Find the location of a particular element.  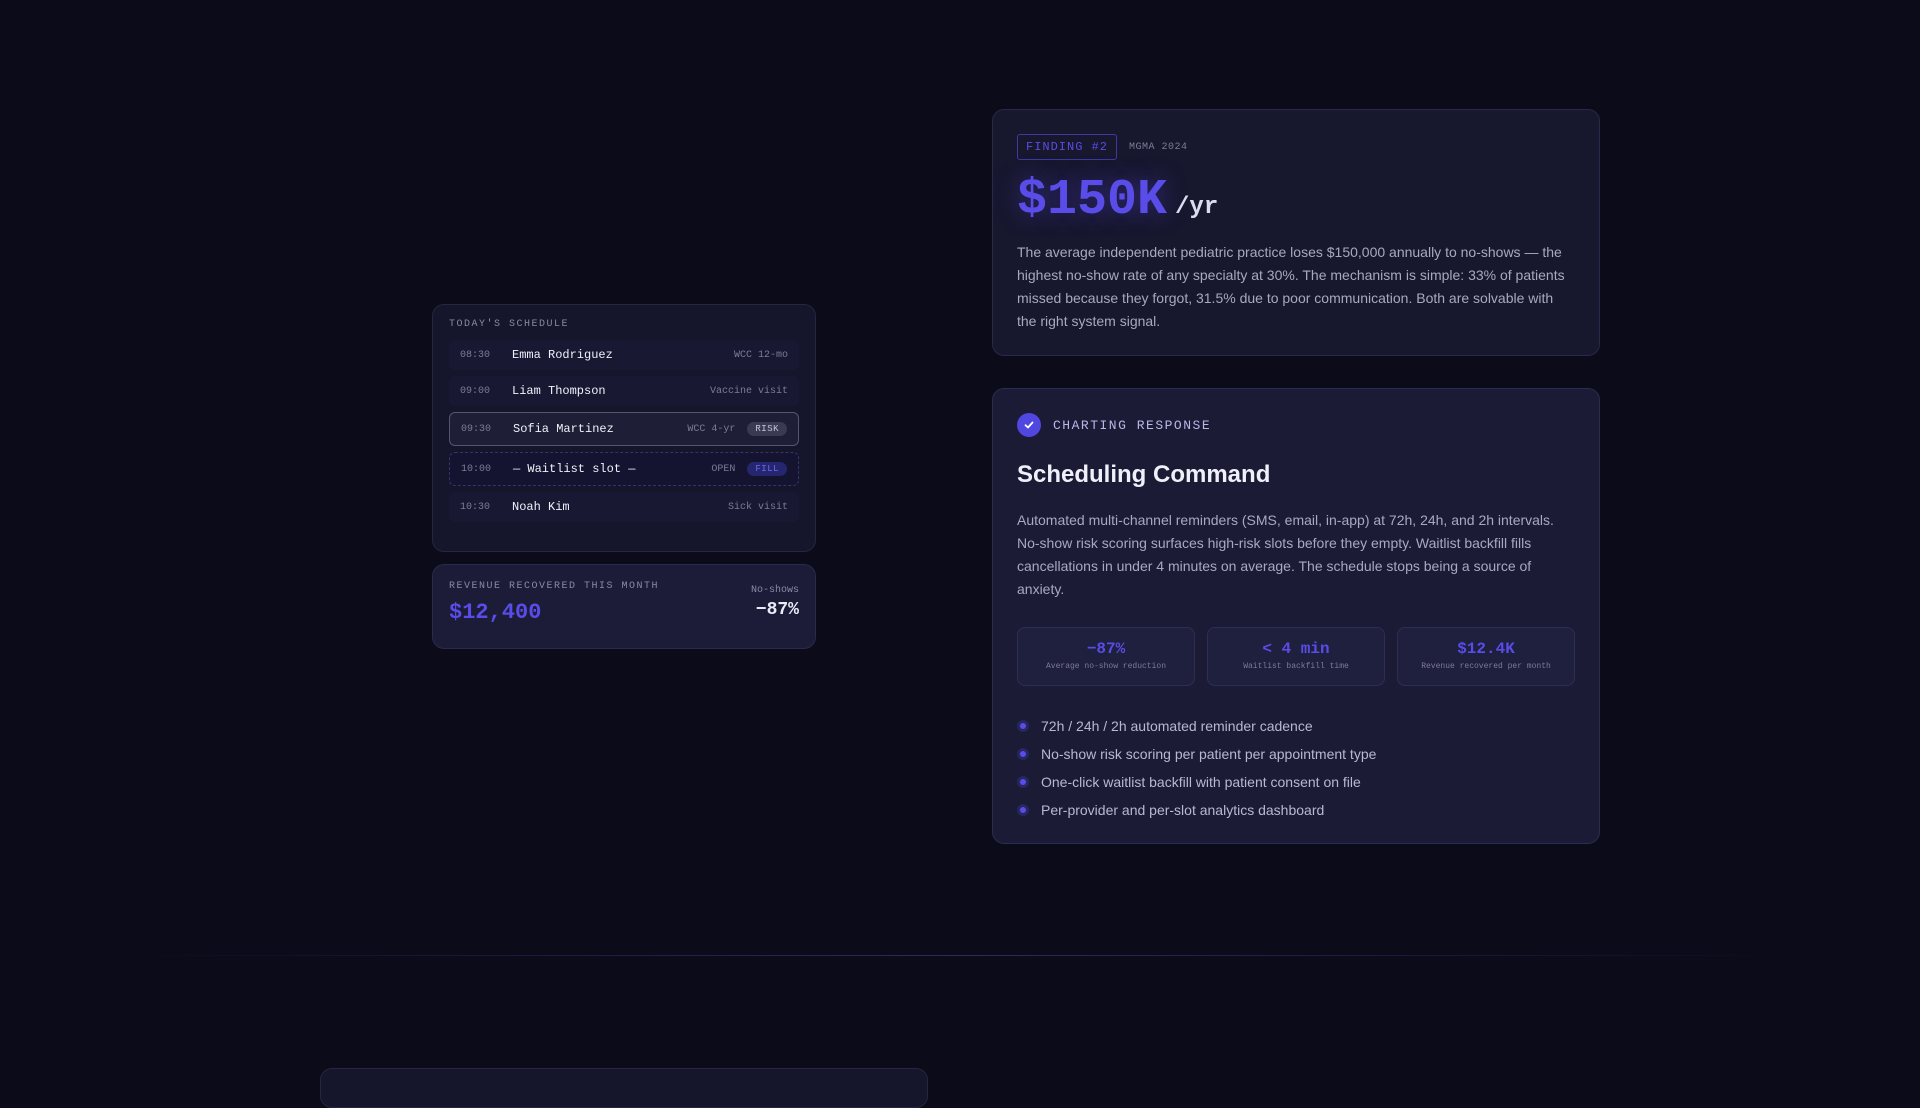

check-icon is located at coordinates (1029, 425).